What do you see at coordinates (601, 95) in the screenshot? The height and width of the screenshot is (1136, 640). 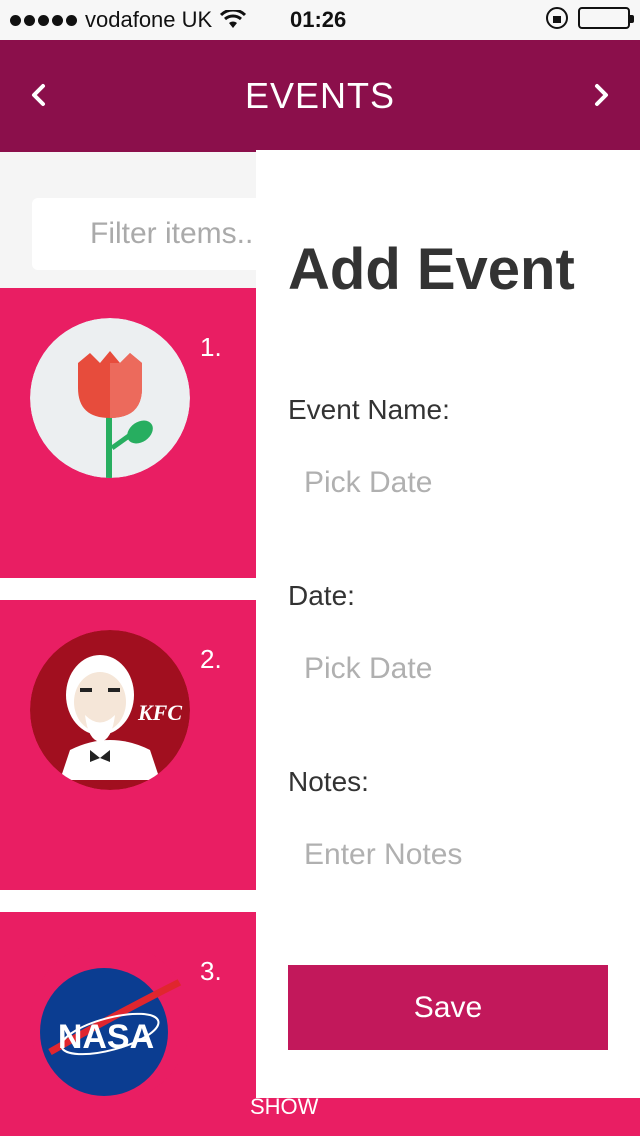 I see `chevron-right-icon` at bounding box center [601, 95].